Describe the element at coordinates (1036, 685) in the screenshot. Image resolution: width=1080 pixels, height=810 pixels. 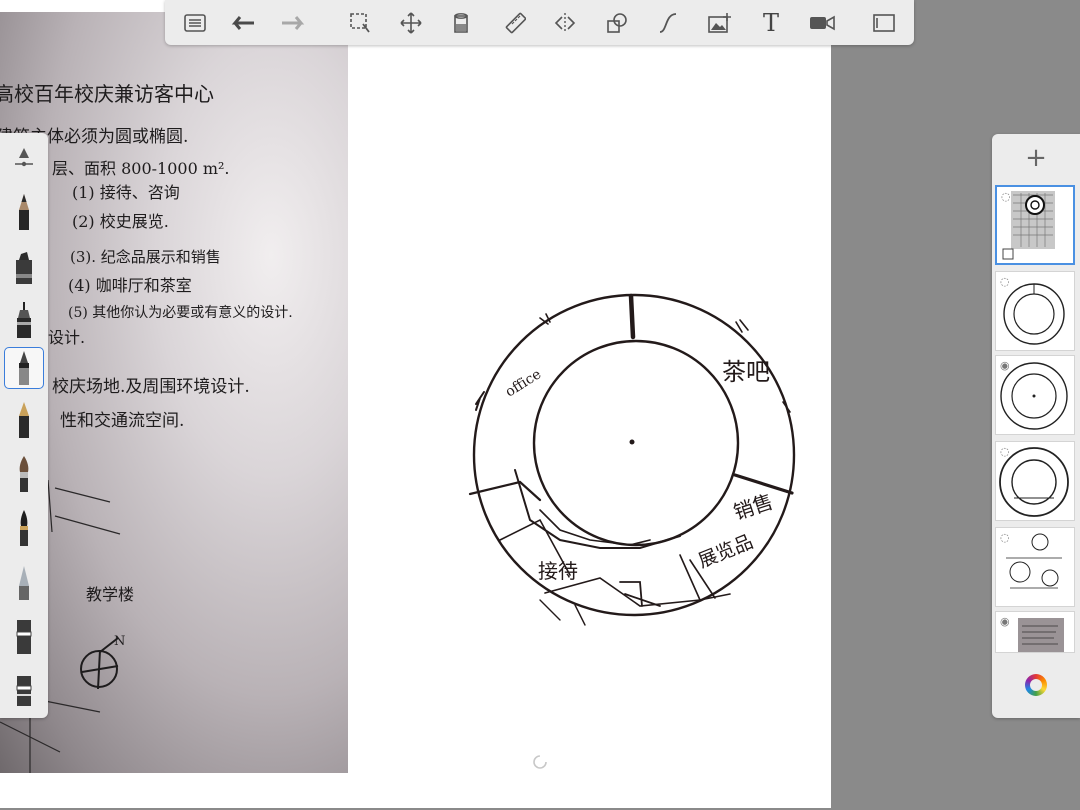
I see `color-wheel-icon` at that location.